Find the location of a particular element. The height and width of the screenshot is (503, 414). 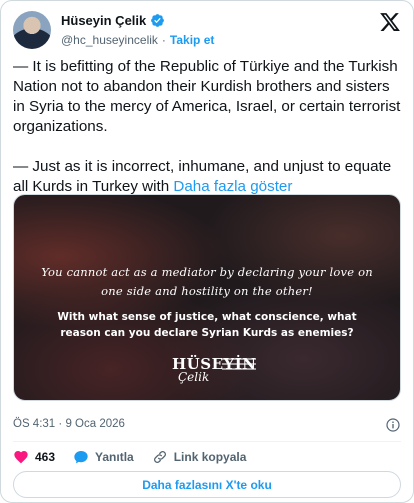

reply-button: Yanıtla is located at coordinates (103, 457).